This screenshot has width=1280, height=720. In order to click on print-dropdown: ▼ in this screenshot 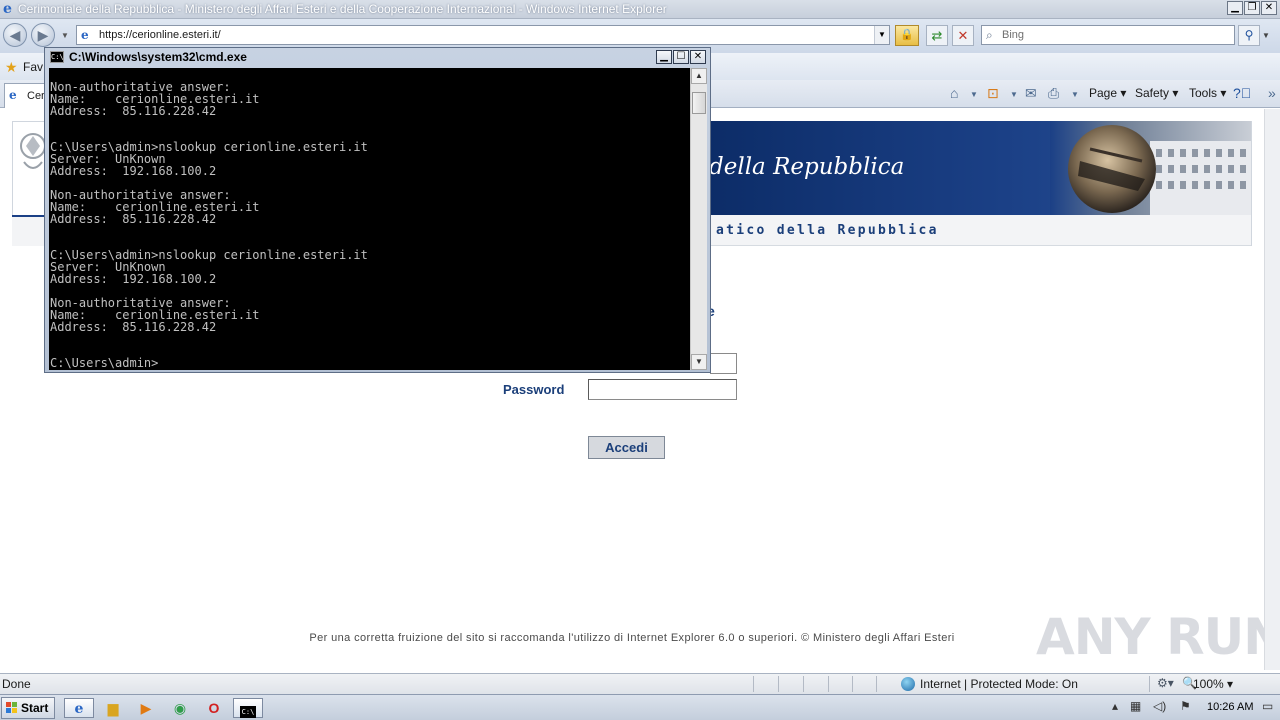, I will do `click(1075, 94)`.